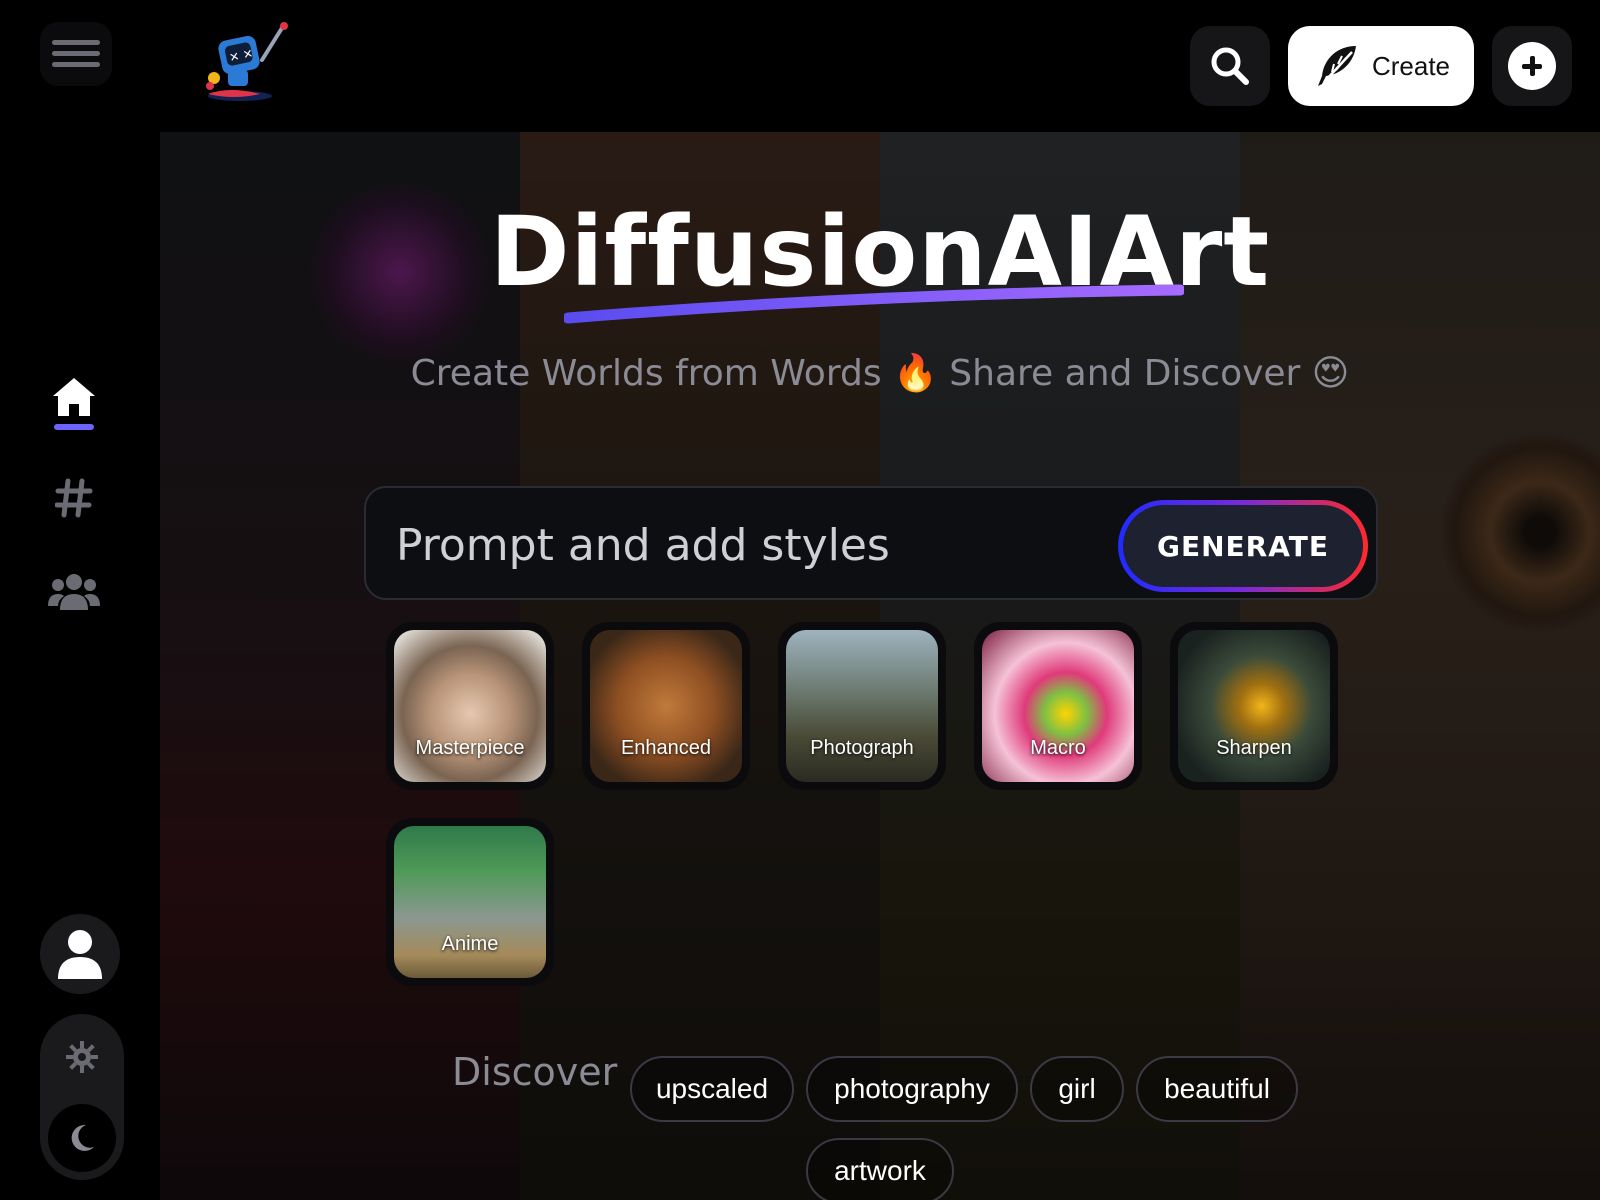  What do you see at coordinates (1411, 65) in the screenshot?
I see `create-button-label: Create` at bounding box center [1411, 65].